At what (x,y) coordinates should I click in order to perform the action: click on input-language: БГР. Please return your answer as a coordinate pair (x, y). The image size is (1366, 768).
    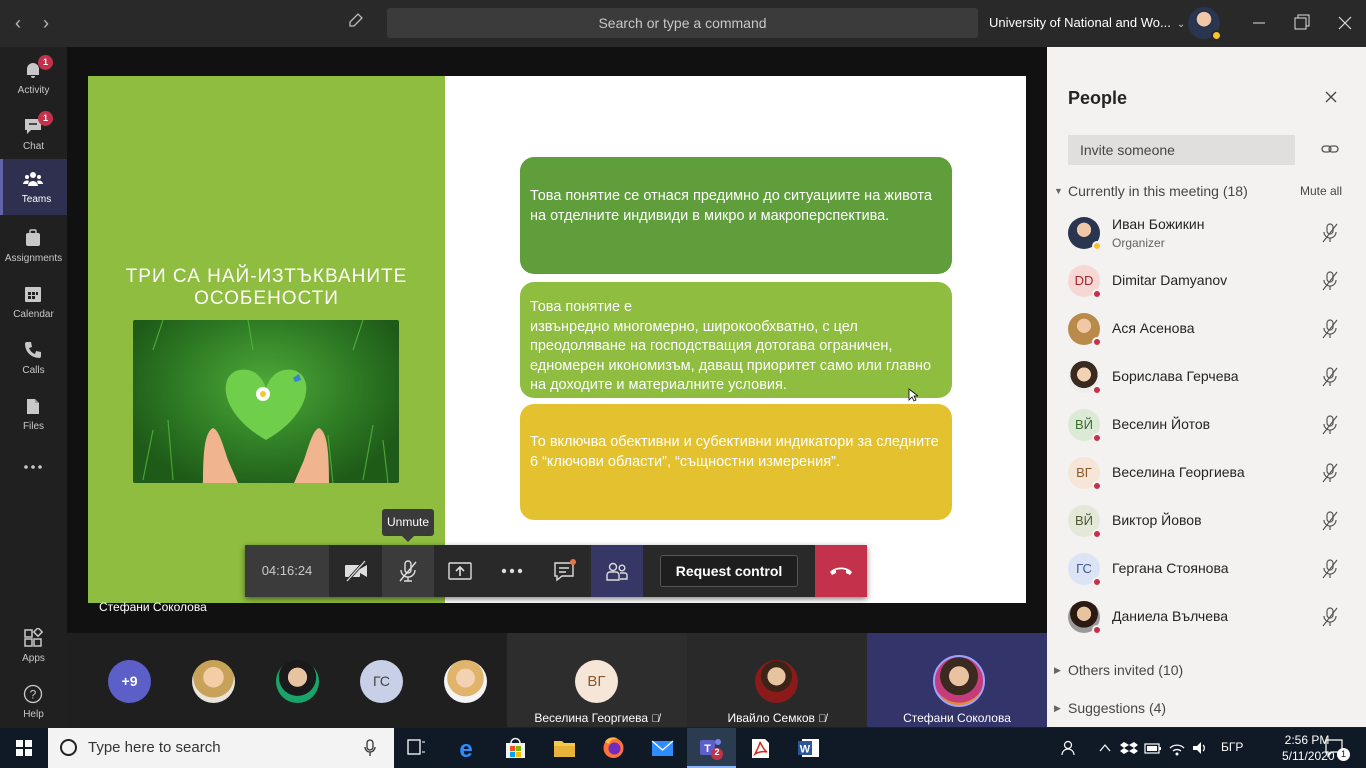
    Looking at the image, I should click on (1232, 747).